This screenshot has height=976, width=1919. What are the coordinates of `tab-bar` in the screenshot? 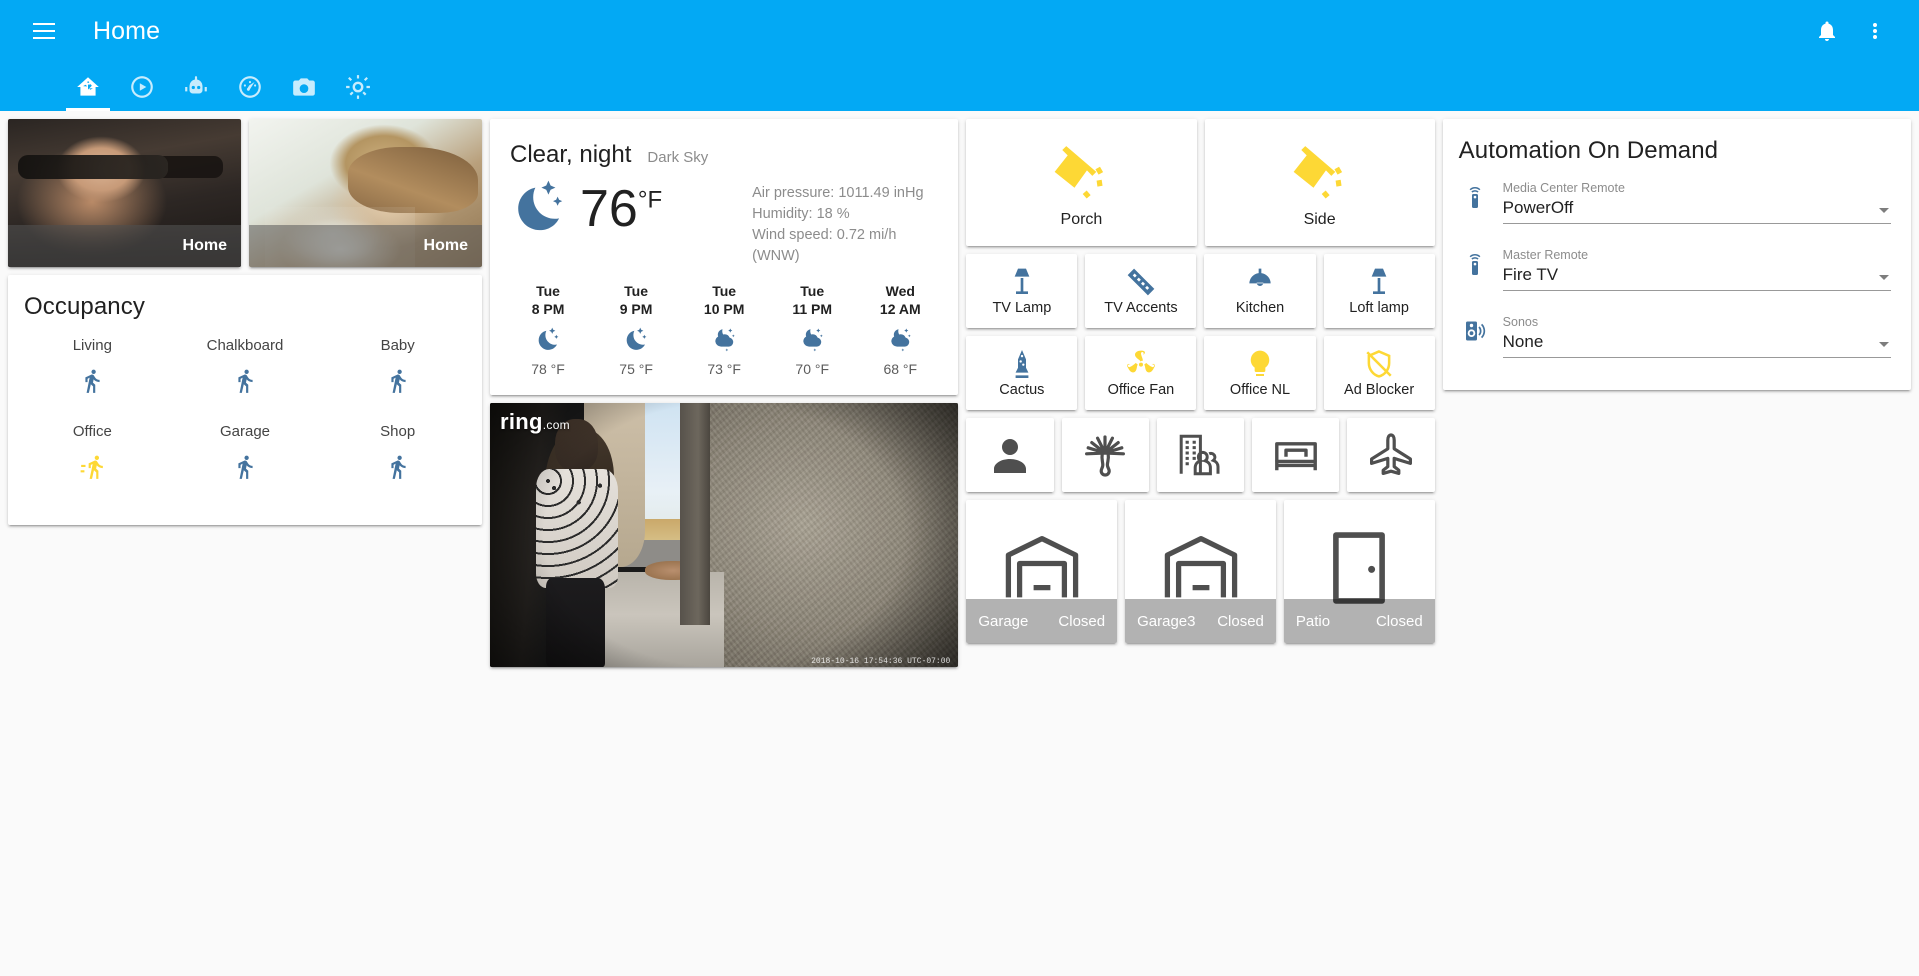 It's located at (959, 86).